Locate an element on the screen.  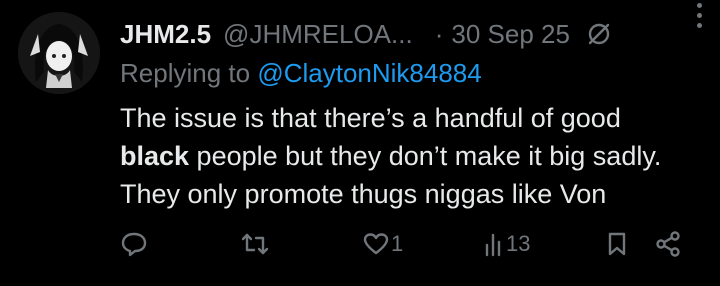
views-chart-icon is located at coordinates (493, 245).